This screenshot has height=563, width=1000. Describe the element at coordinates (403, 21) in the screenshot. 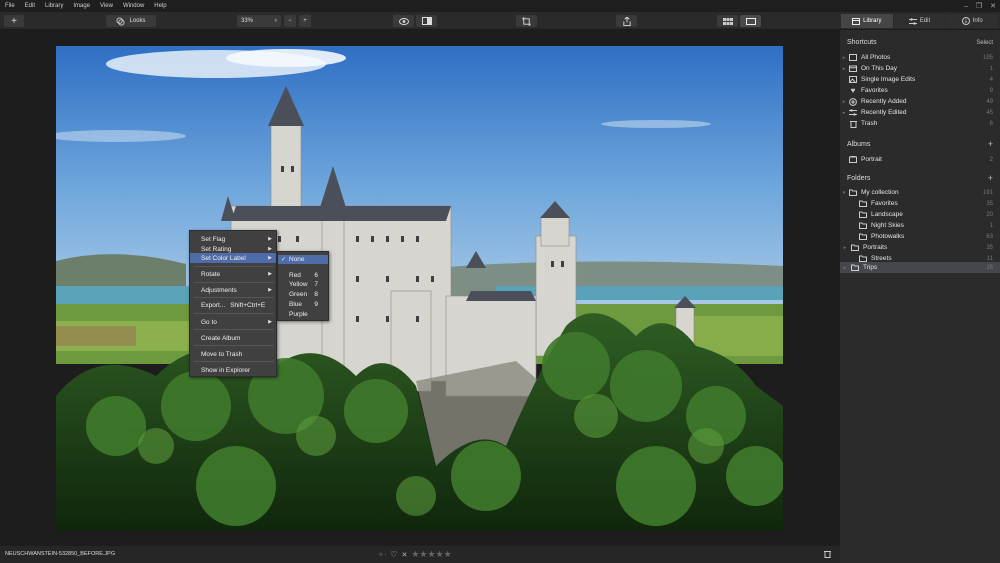

I see `preview-button` at that location.